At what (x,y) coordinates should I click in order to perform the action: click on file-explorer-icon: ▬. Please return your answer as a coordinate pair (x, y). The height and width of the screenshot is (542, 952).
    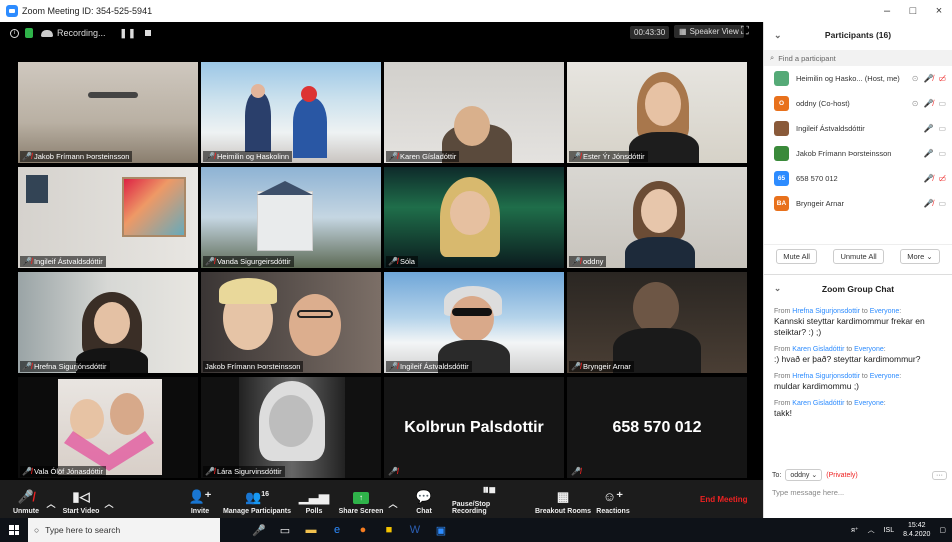
    Looking at the image, I should click on (311, 530).